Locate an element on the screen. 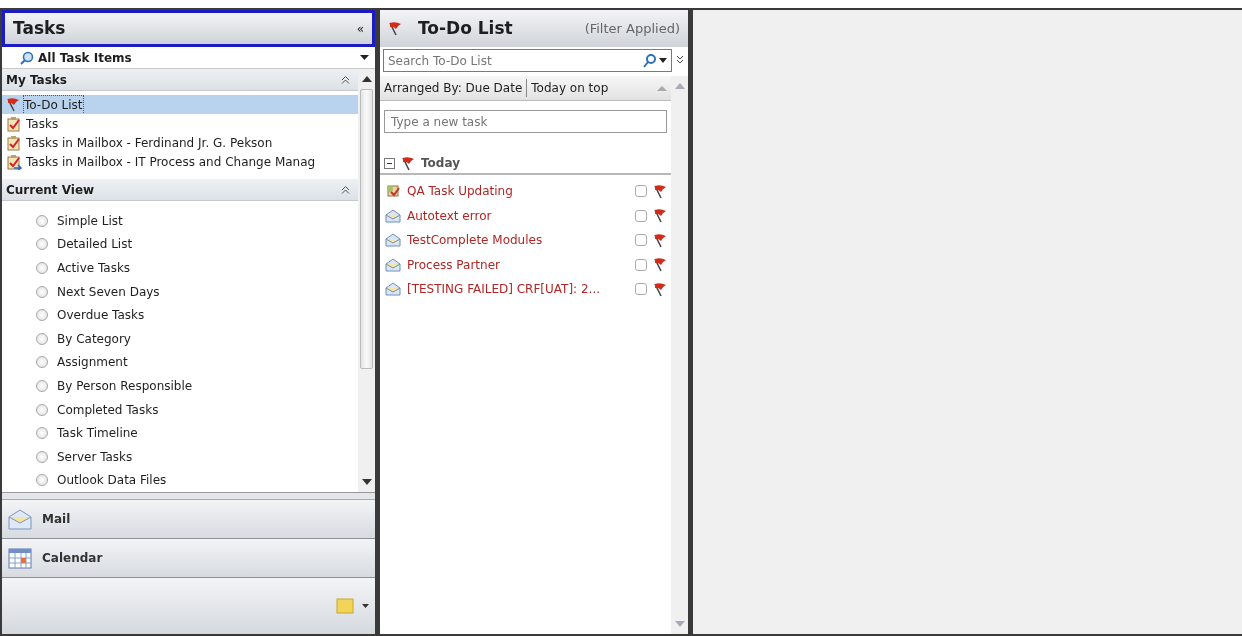 The width and height of the screenshot is (1242, 636). view-option: By Person Responsible is located at coordinates (125, 385).